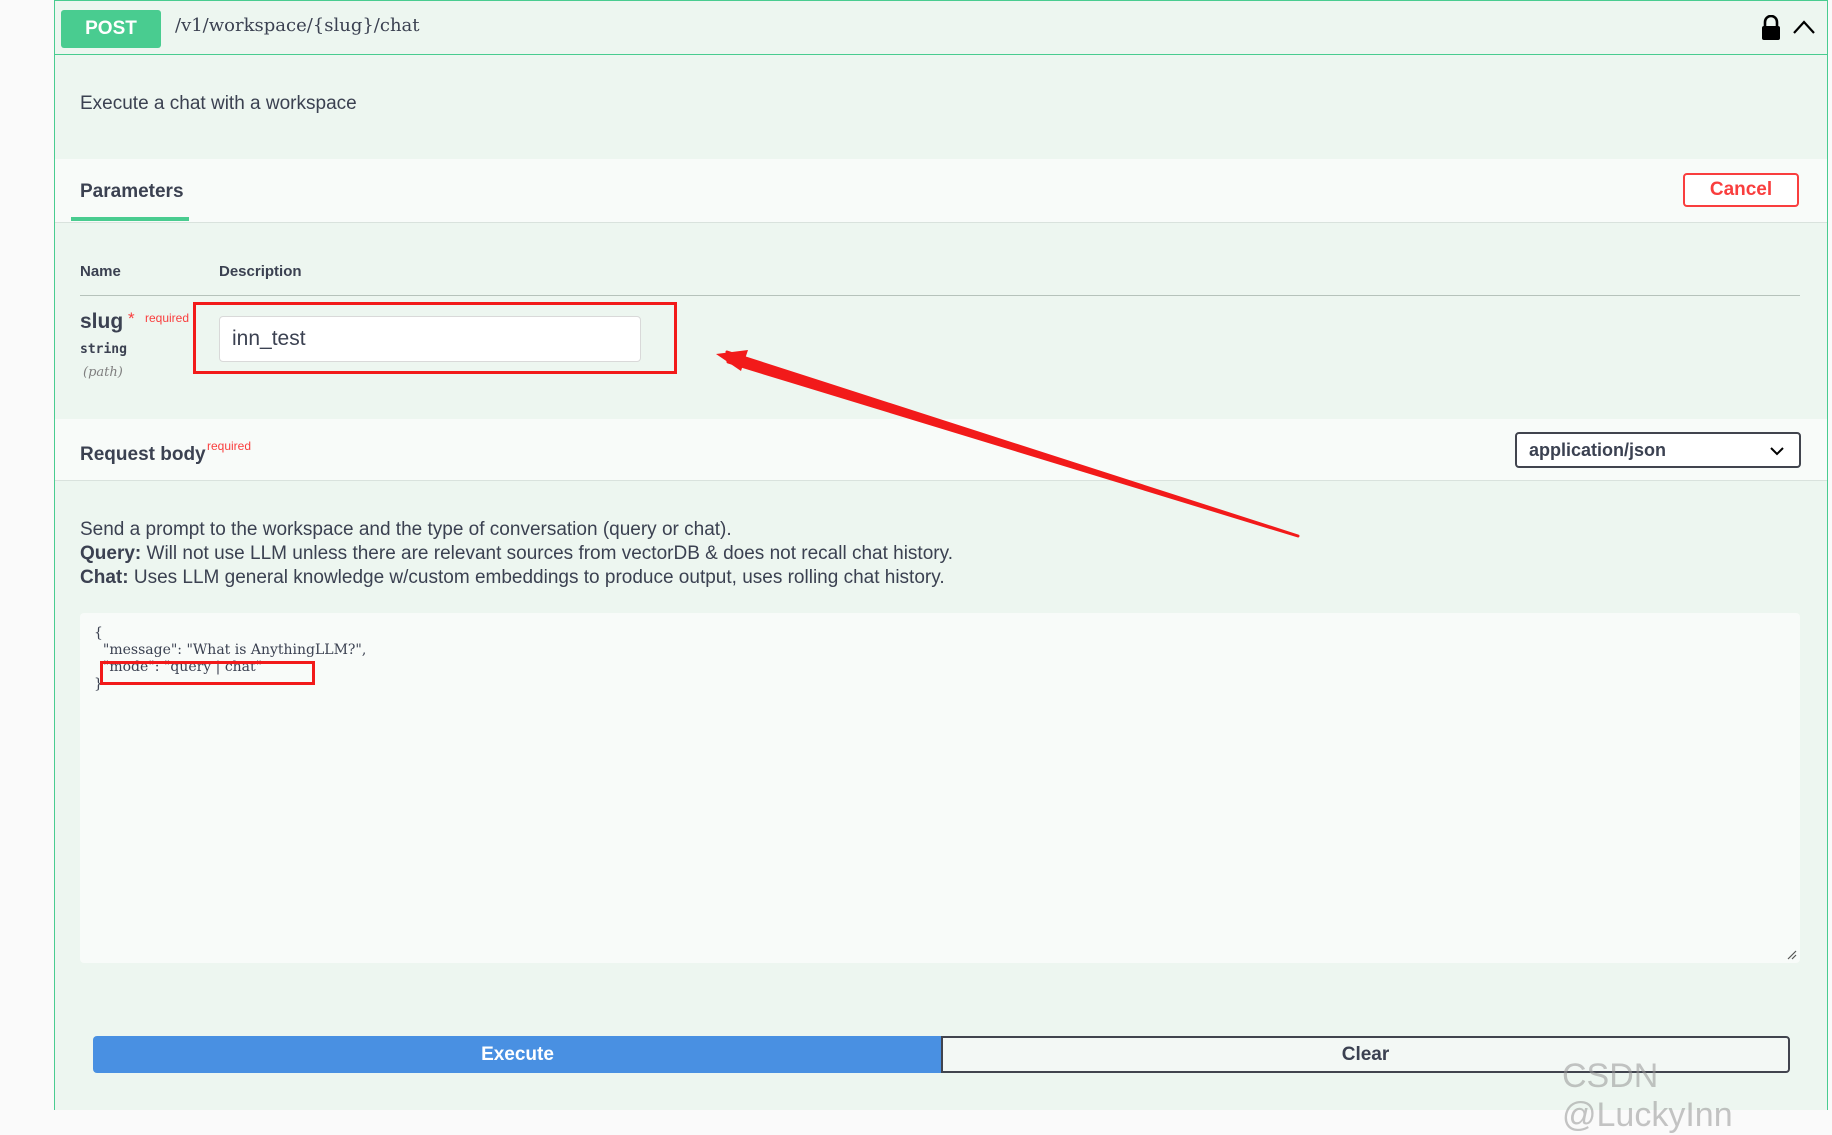 This screenshot has width=1832, height=1135. What do you see at coordinates (1741, 190) in the screenshot?
I see `cancel-button: Cancel` at bounding box center [1741, 190].